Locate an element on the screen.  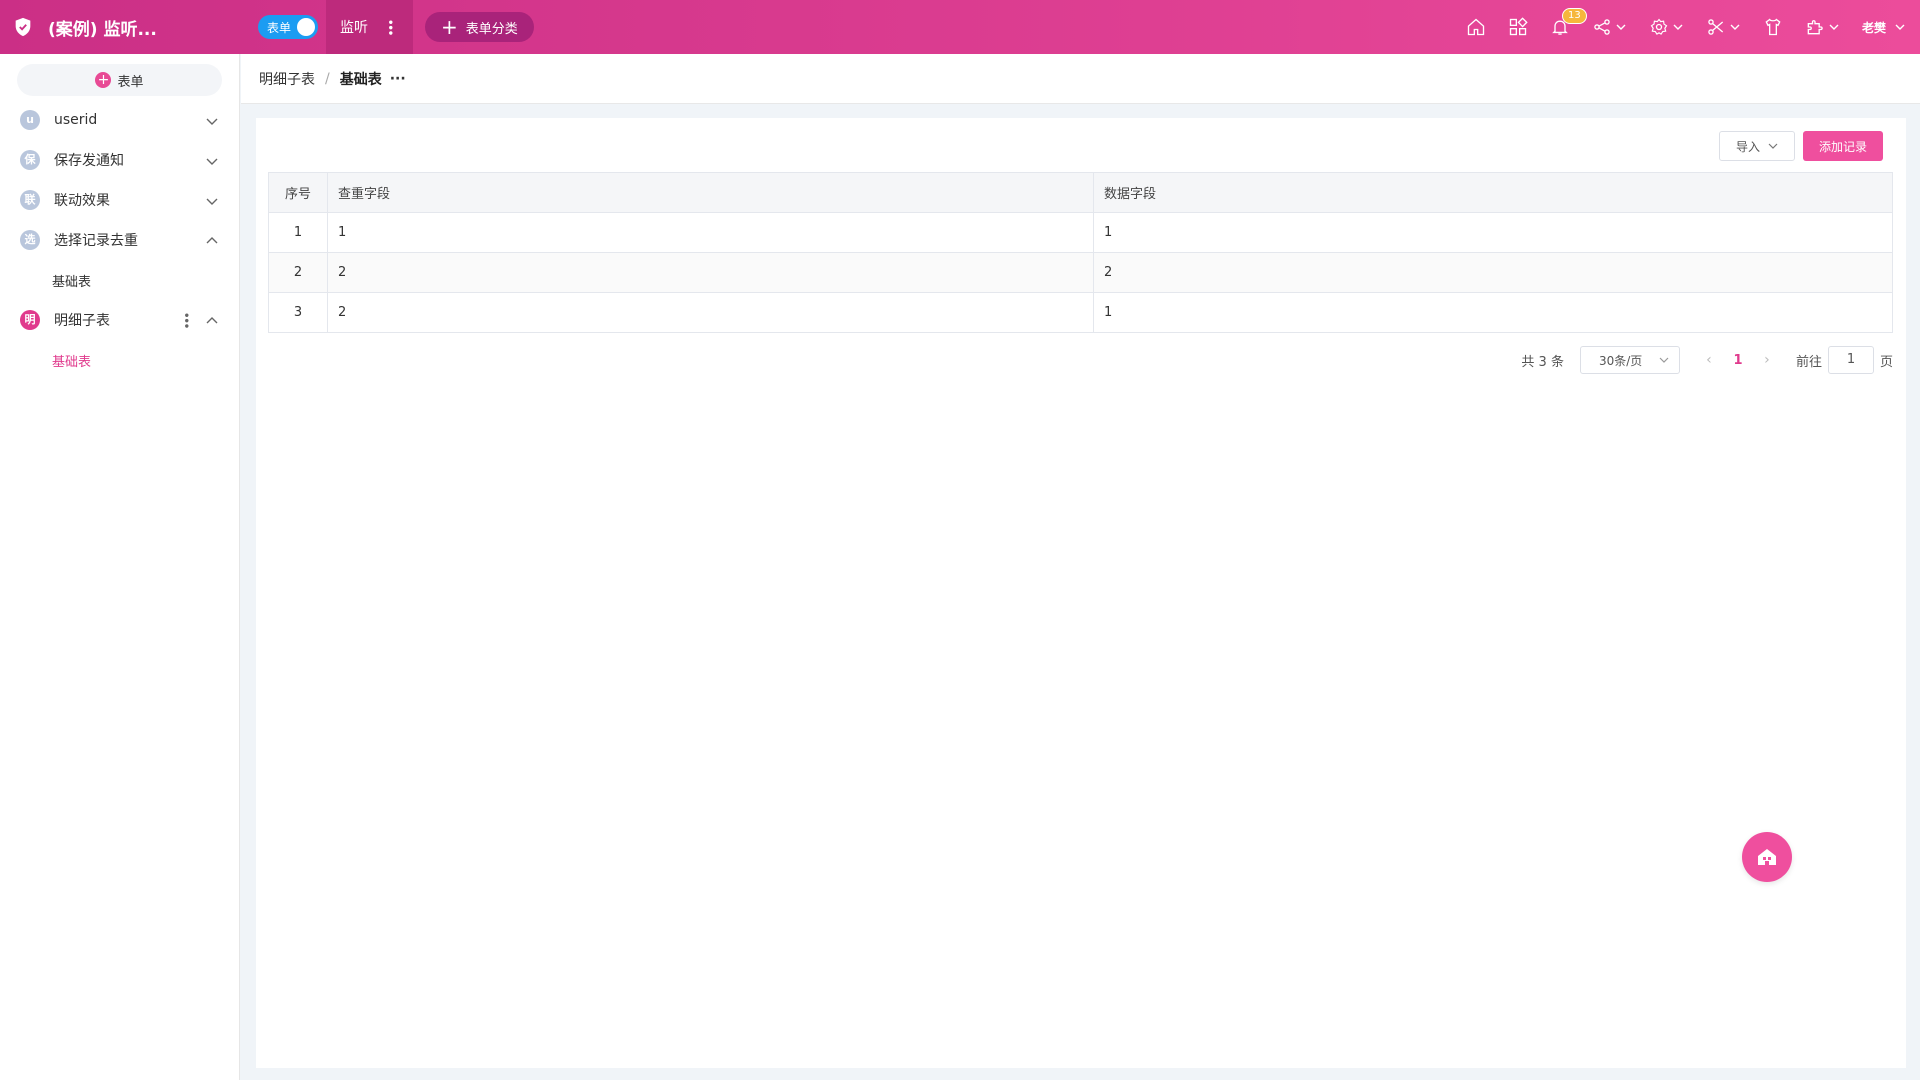
table-row: 2 2 2 is located at coordinates (1080, 272).